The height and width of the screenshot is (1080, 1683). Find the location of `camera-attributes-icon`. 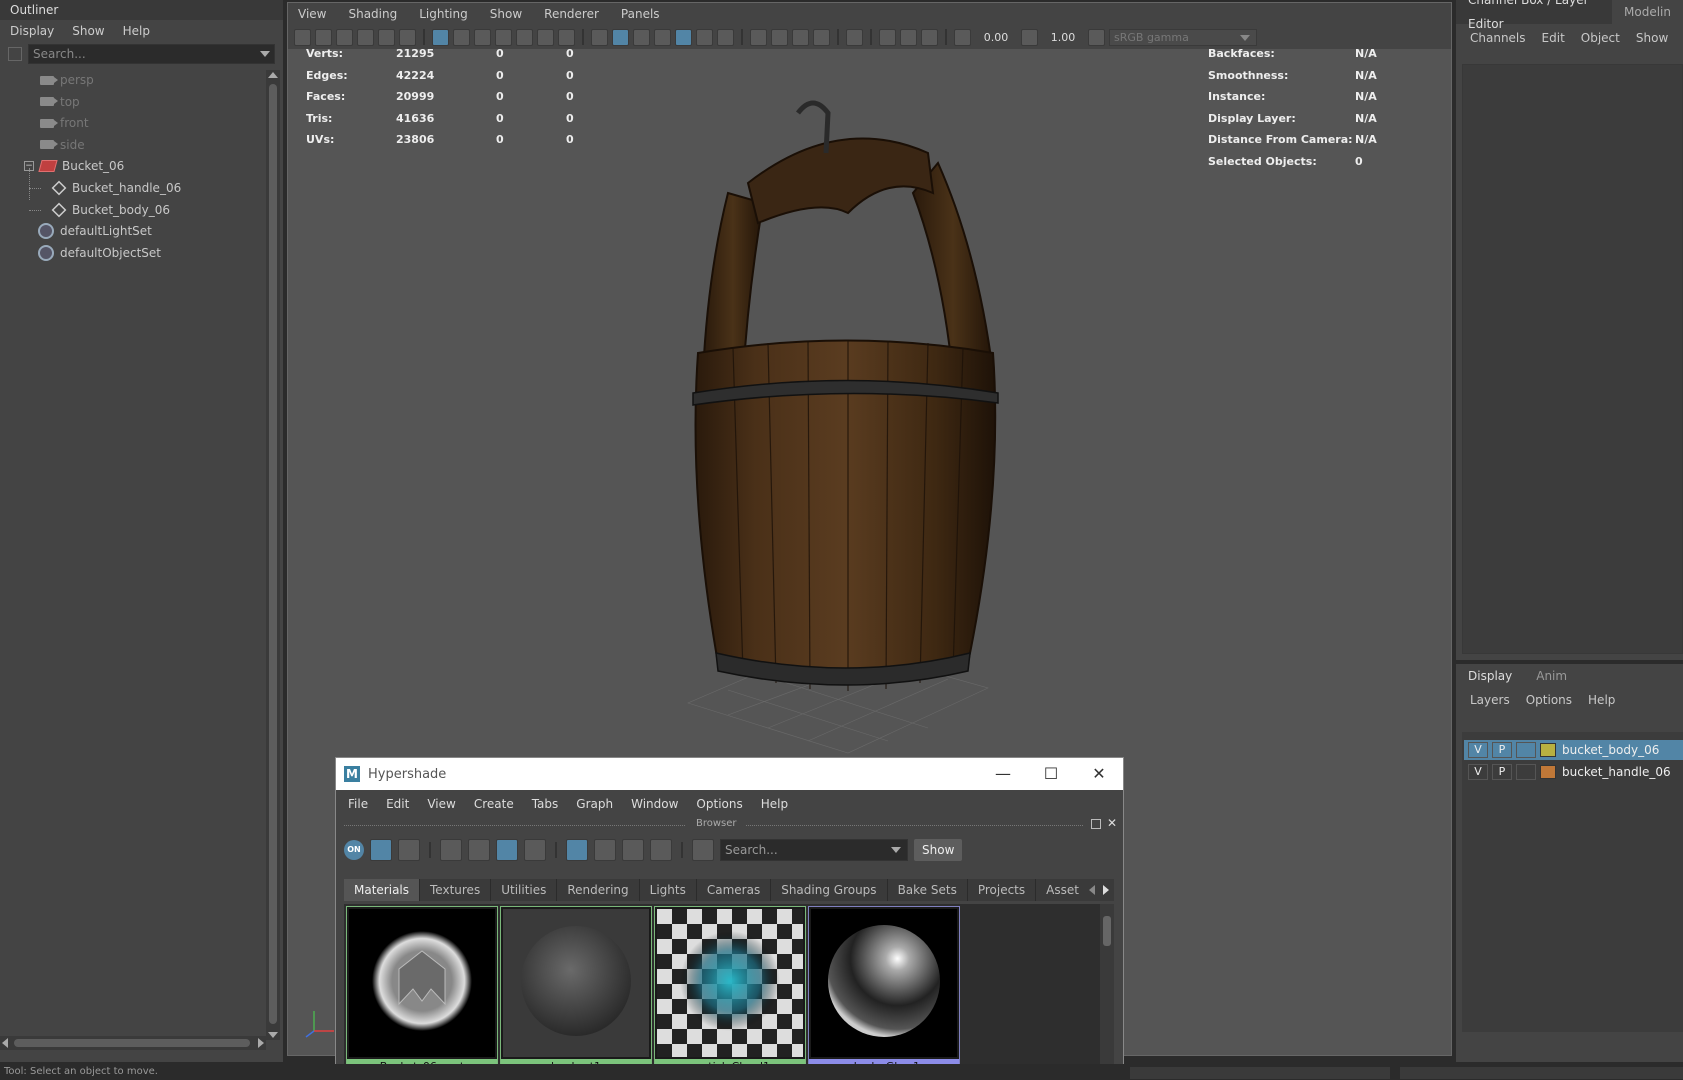

camera-attributes-icon is located at coordinates (323, 37).